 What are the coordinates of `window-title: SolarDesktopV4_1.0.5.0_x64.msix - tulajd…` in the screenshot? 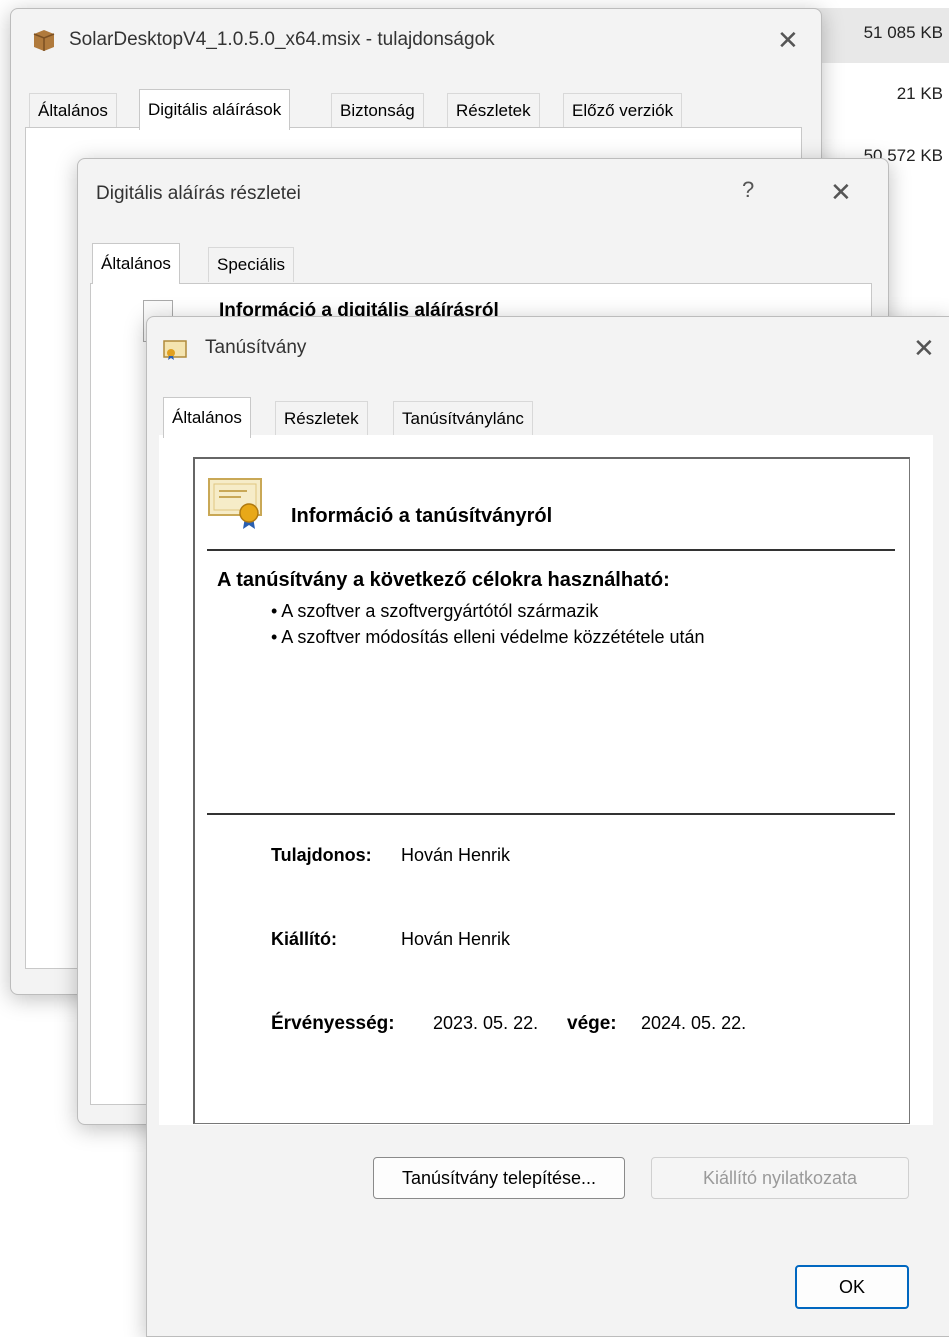 It's located at (282, 39).